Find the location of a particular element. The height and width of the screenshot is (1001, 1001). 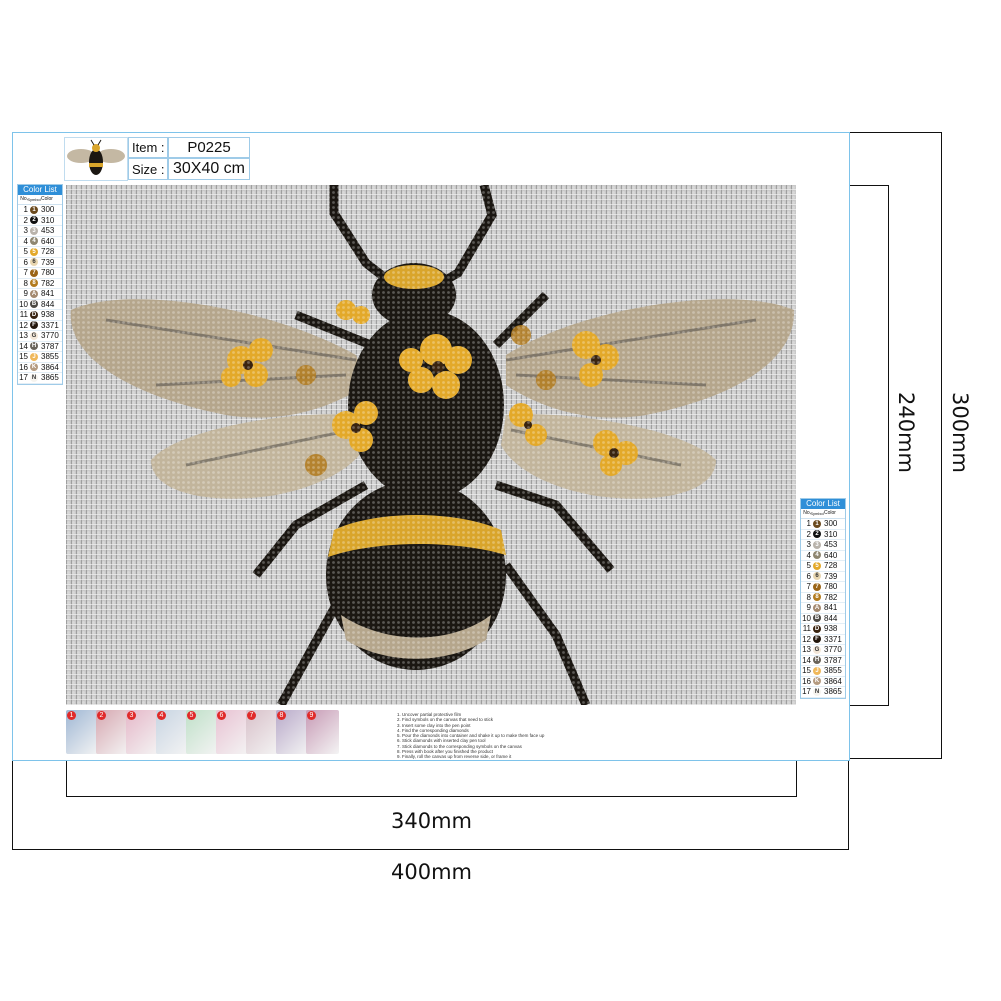

step-thumbnail: 5 is located at coordinates (202, 732).